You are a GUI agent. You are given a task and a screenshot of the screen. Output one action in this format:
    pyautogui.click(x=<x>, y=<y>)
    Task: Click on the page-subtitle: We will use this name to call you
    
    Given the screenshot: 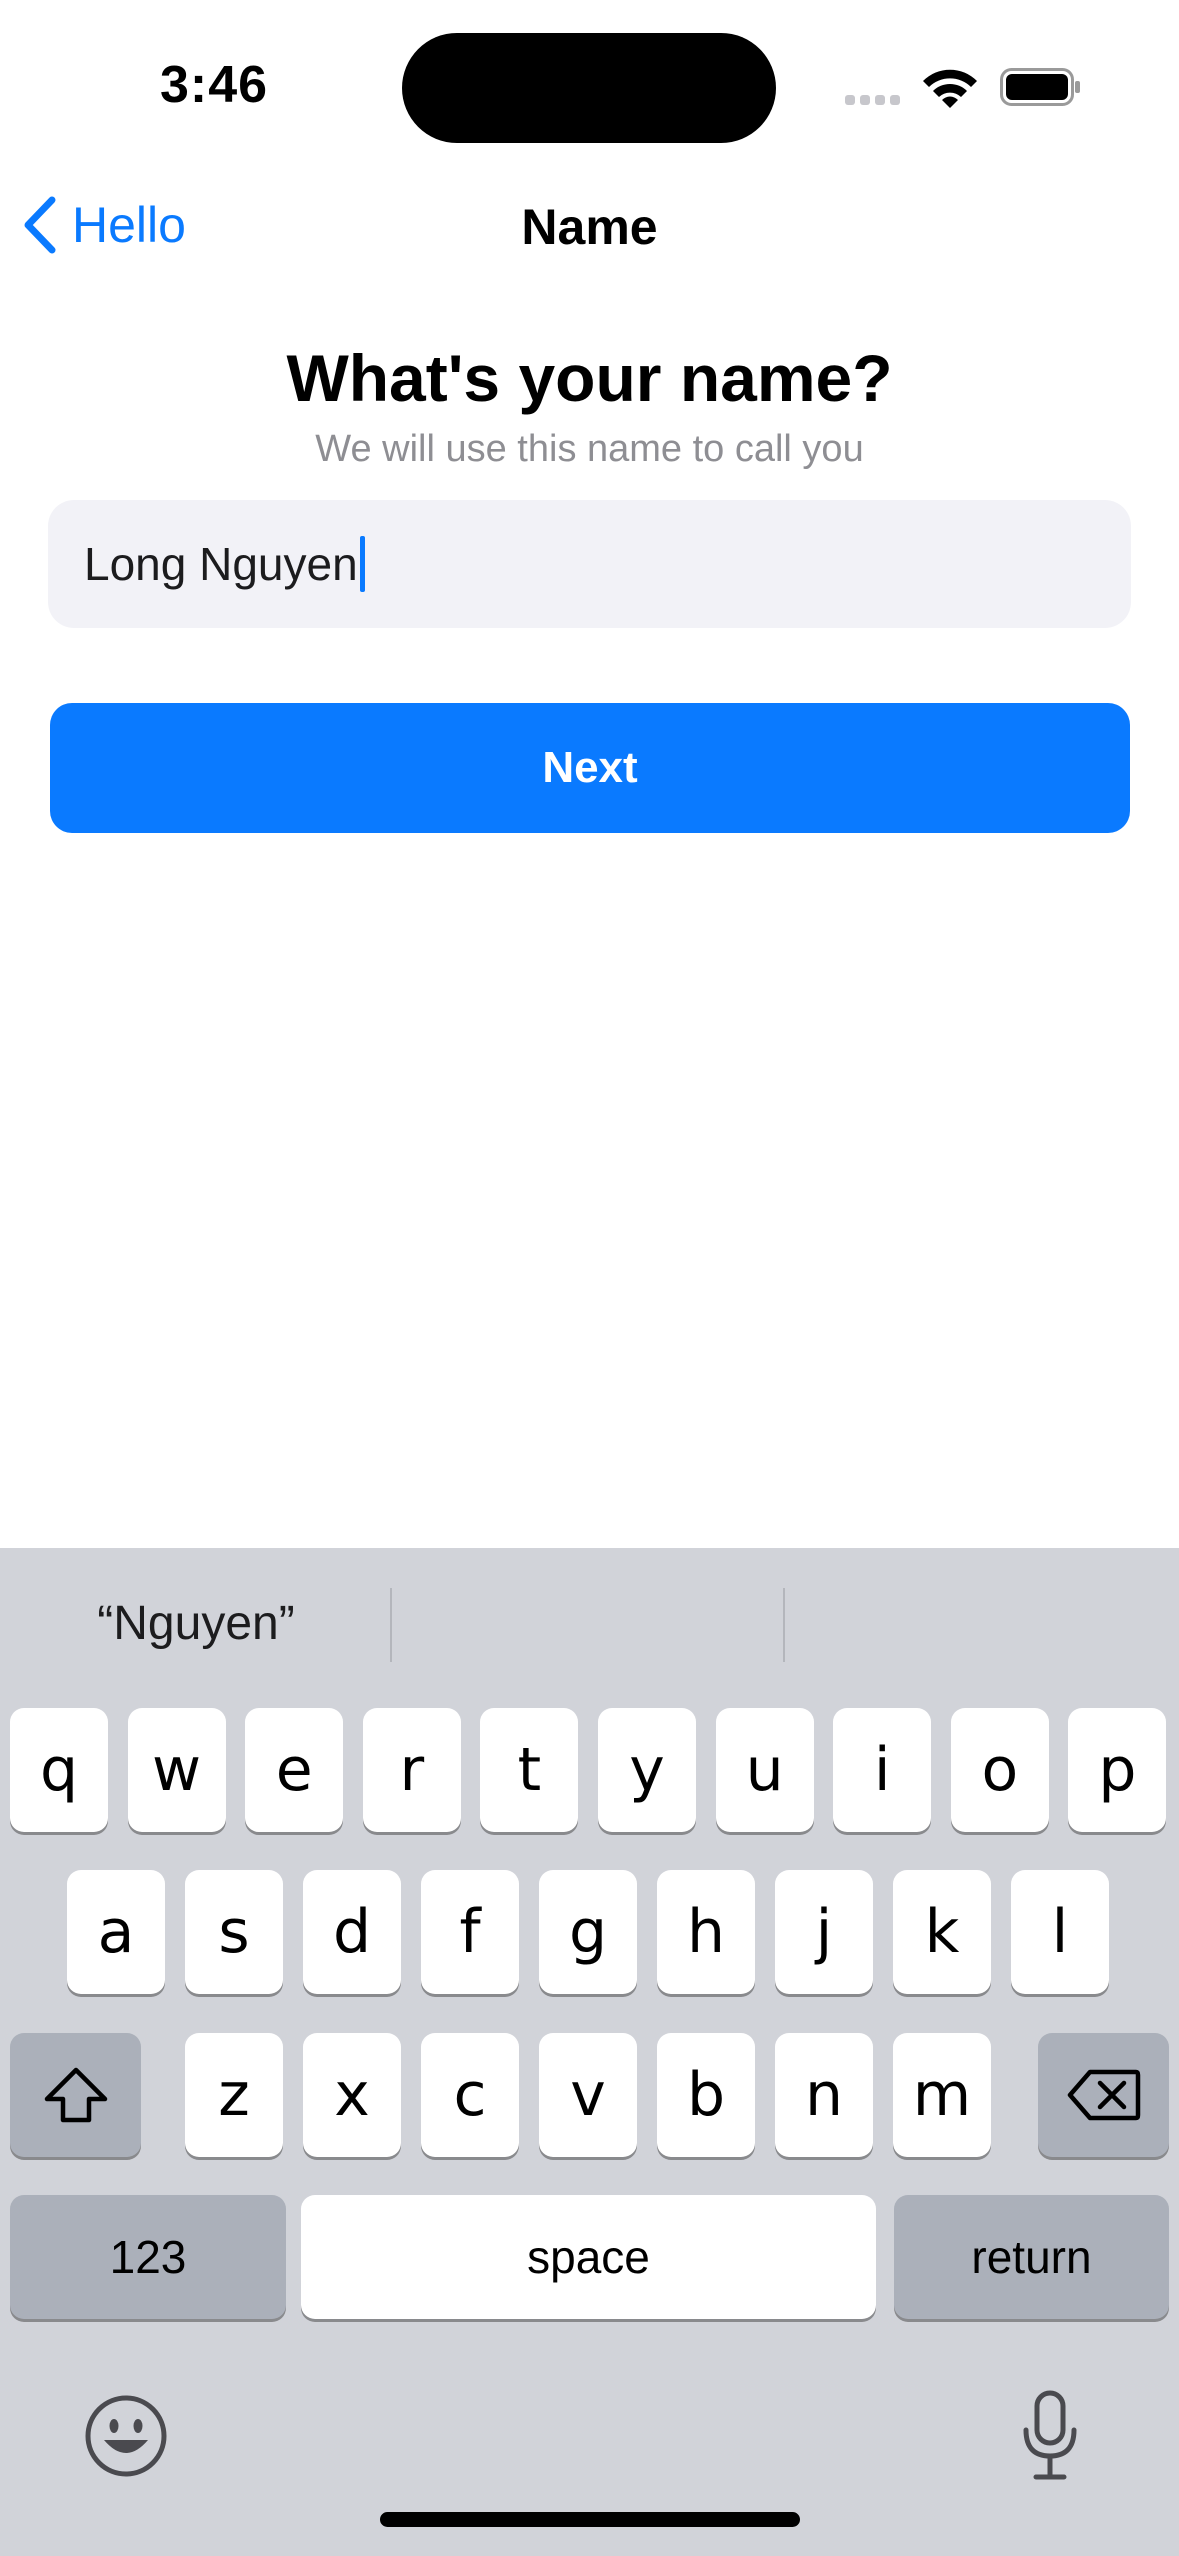 What is the action you would take?
    pyautogui.click(x=589, y=449)
    